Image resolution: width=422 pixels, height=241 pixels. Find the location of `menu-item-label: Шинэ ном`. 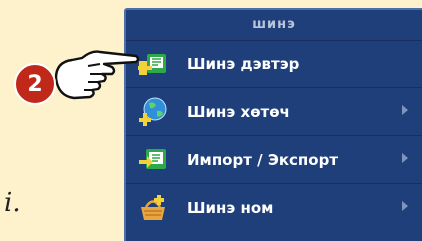

menu-item-label: Шинэ ном is located at coordinates (230, 207).